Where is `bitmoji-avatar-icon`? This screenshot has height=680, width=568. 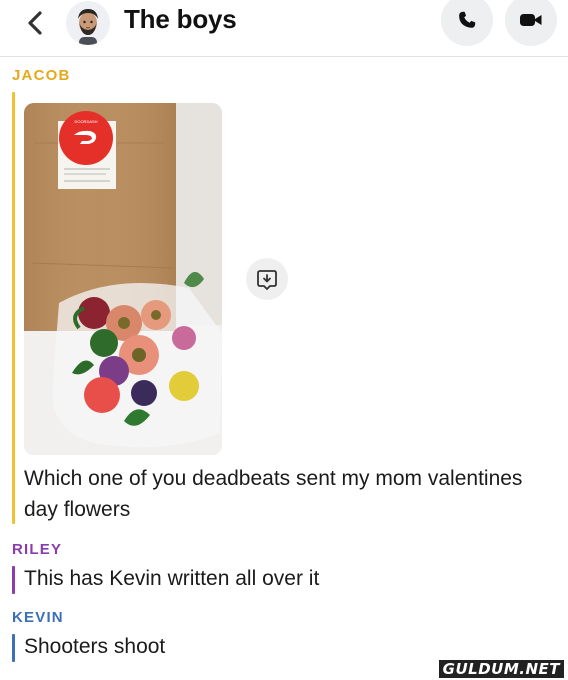 bitmoji-avatar-icon is located at coordinates (88, 23).